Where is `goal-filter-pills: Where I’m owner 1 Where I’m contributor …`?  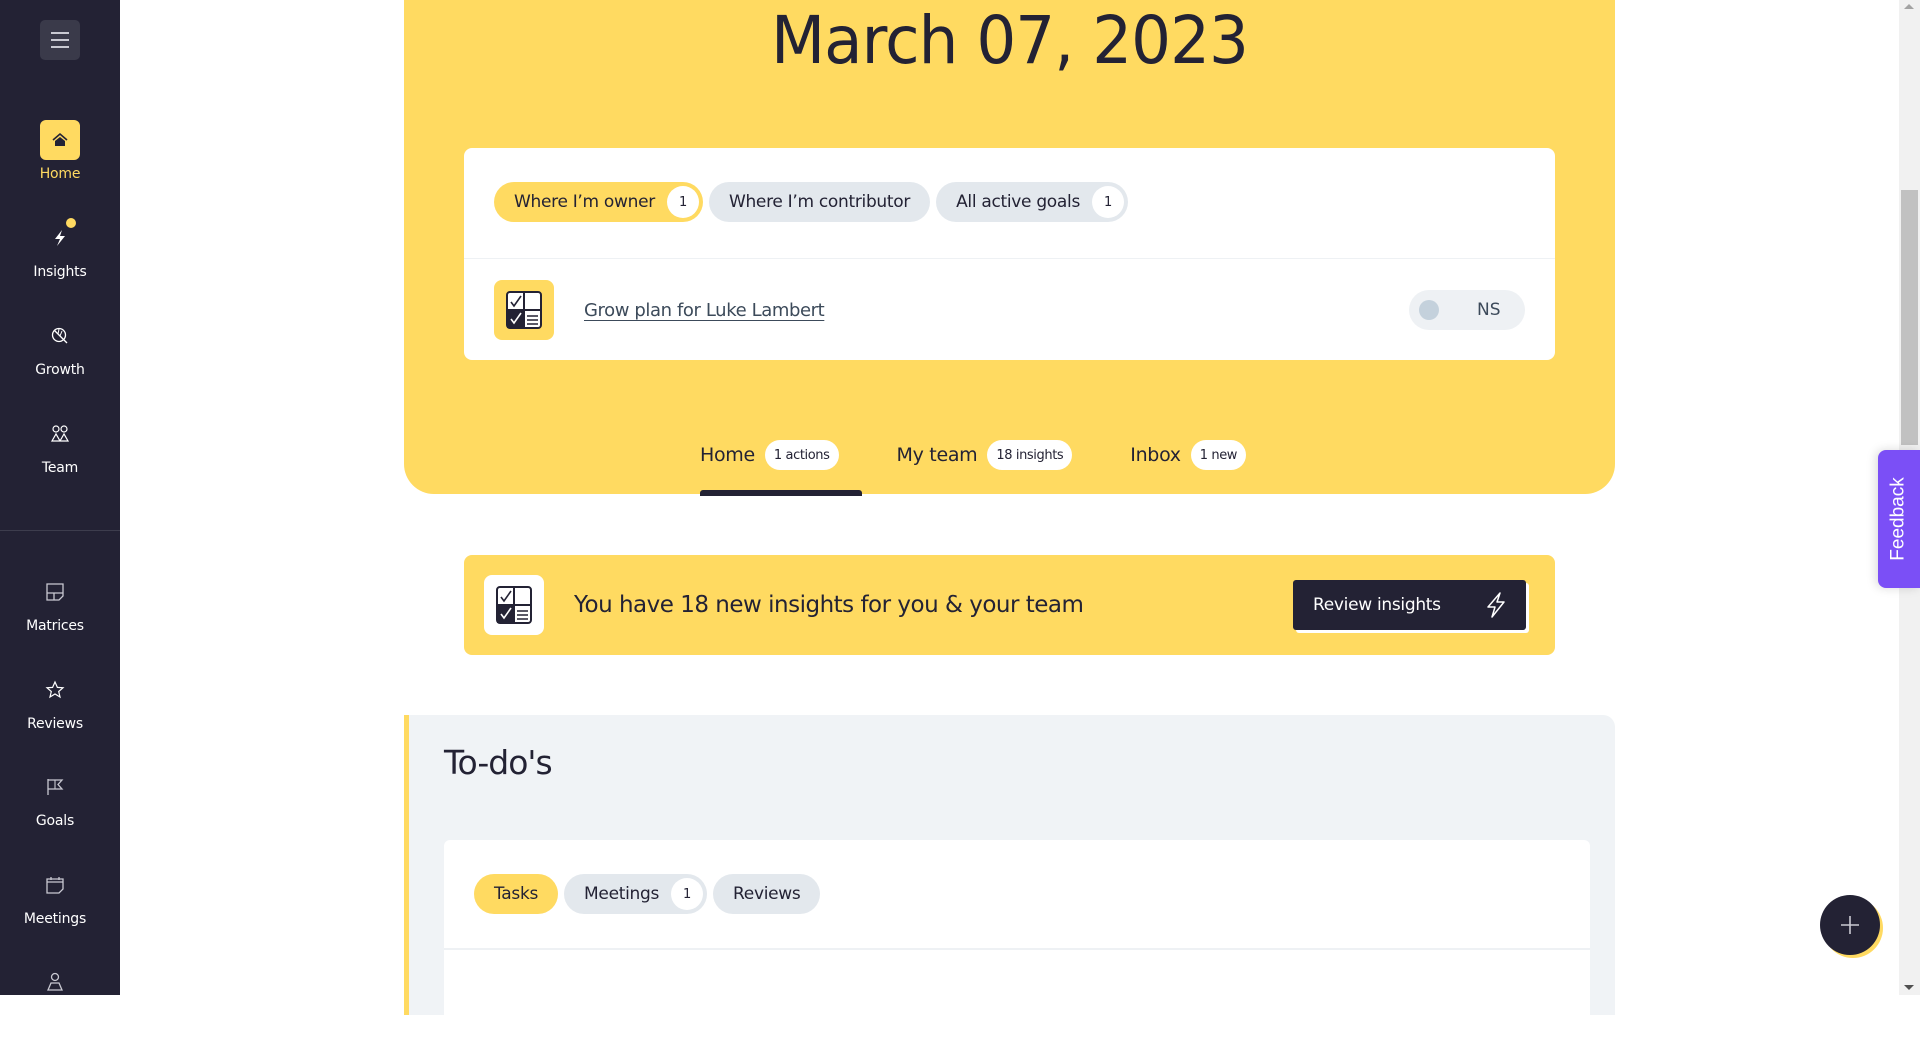
goal-filter-pills: Where I’m owner 1 Where I’m contributor … is located at coordinates (811, 202).